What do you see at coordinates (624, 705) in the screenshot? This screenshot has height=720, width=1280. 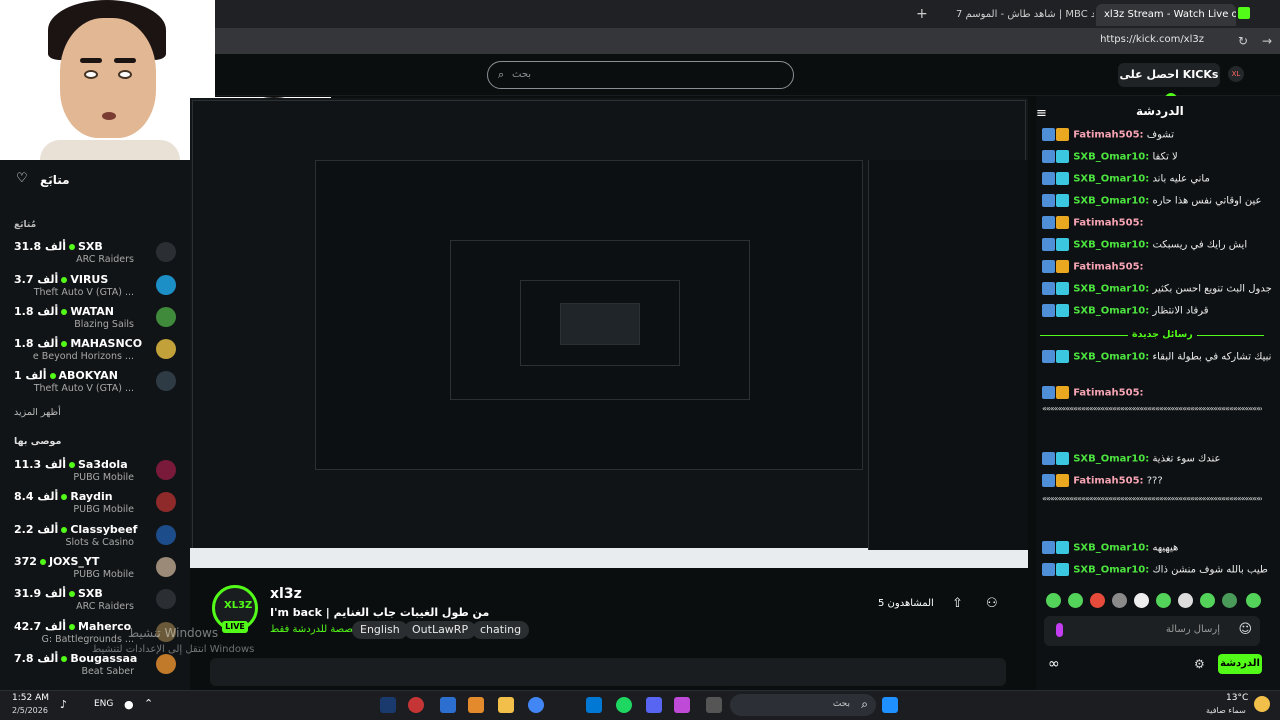 I see `spotify-icon` at bounding box center [624, 705].